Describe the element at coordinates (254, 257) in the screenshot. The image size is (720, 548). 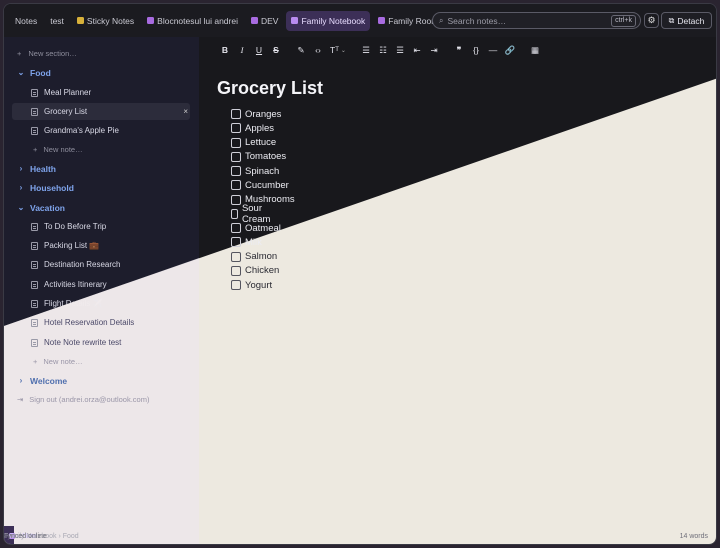
I see `checklist-item: Salmon` at that location.